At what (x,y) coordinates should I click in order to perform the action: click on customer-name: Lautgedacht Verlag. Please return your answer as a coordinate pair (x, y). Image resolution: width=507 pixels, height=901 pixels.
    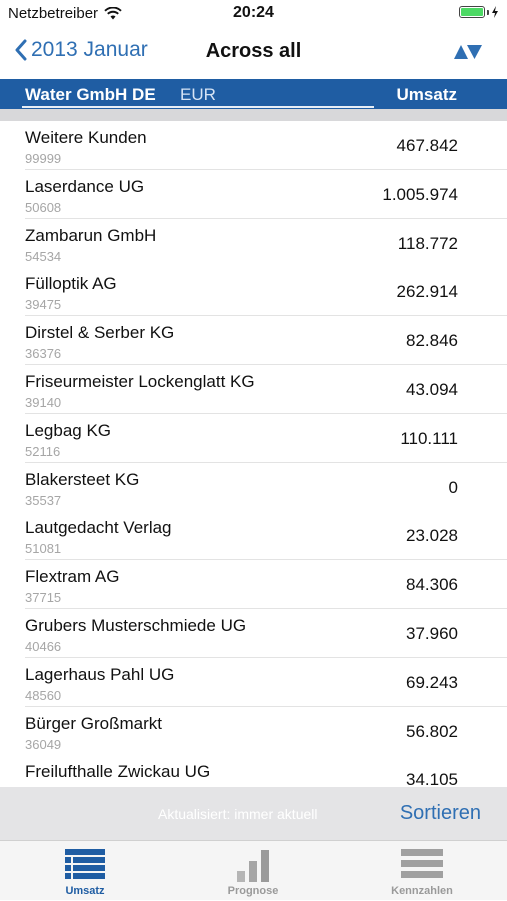
    Looking at the image, I should click on (98, 528).